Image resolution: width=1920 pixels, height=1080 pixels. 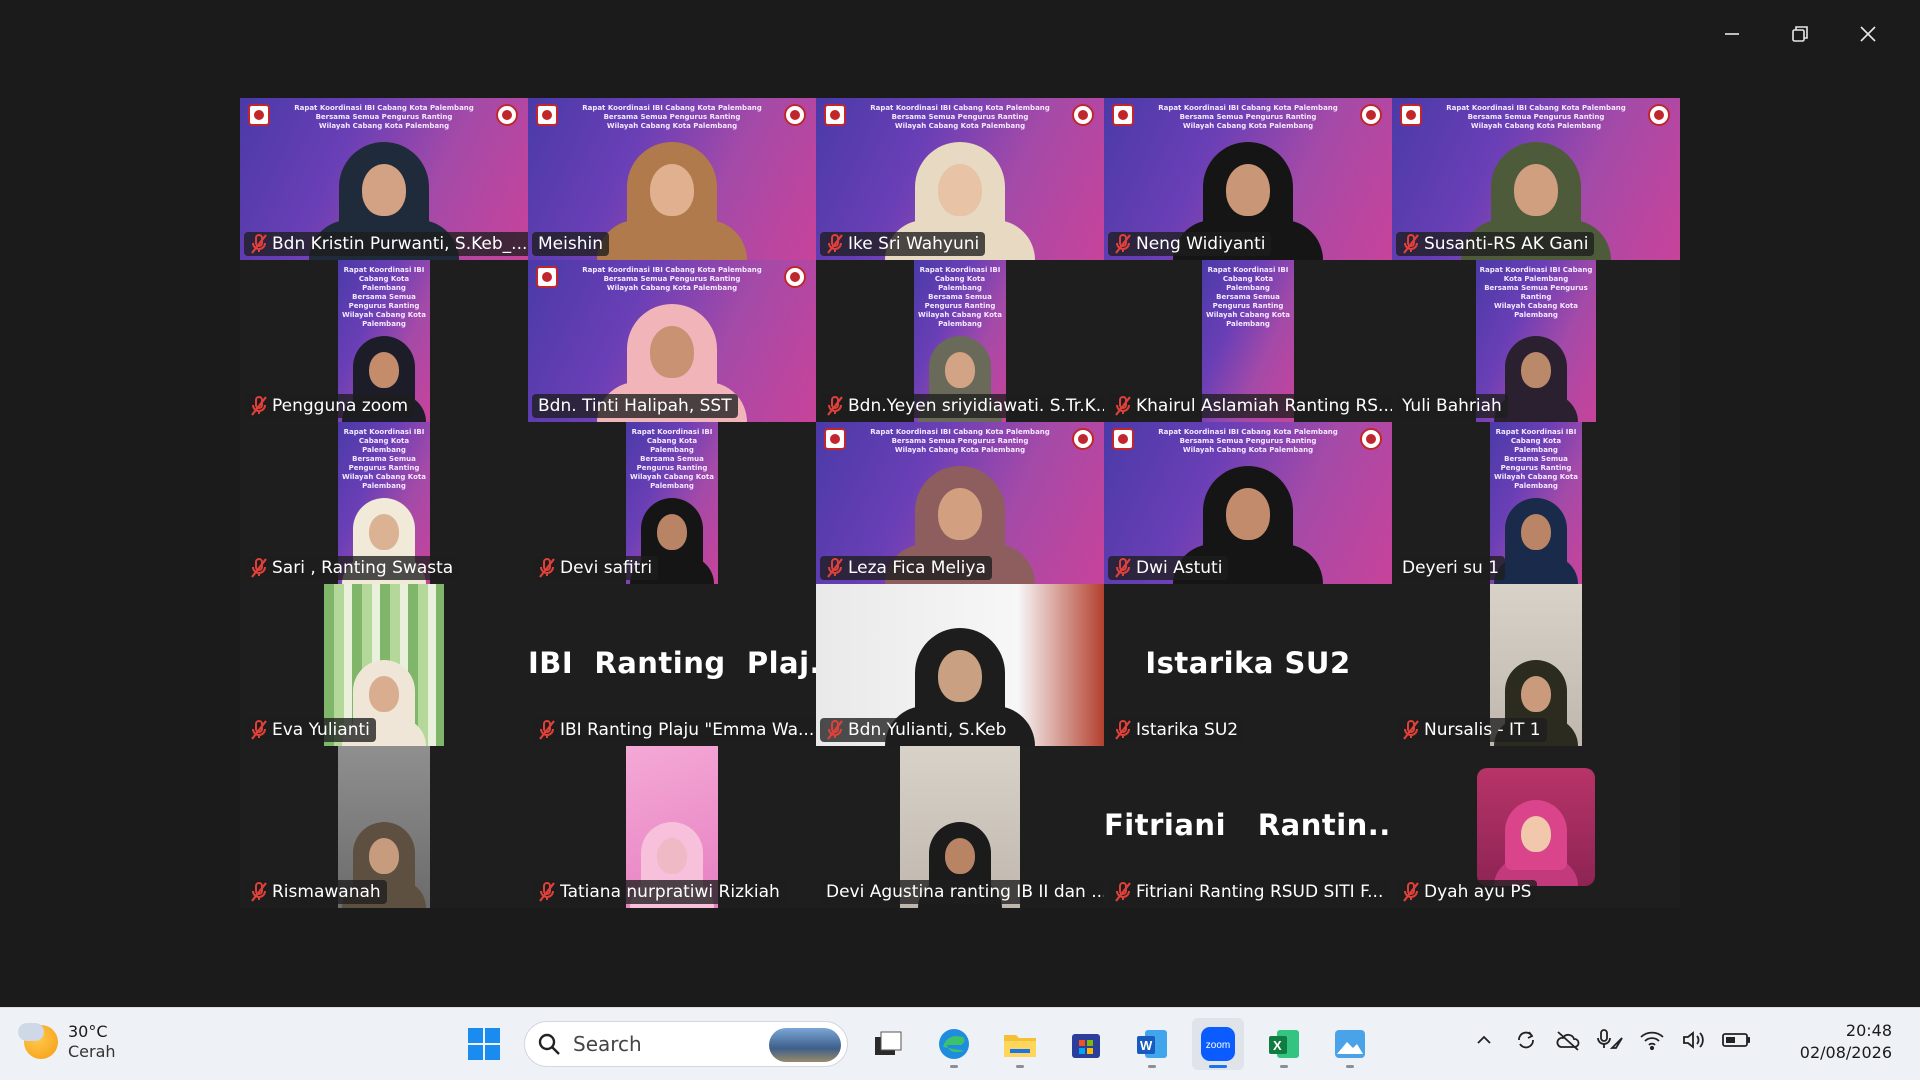 I want to click on participant-avatar, so click(x=1536, y=843).